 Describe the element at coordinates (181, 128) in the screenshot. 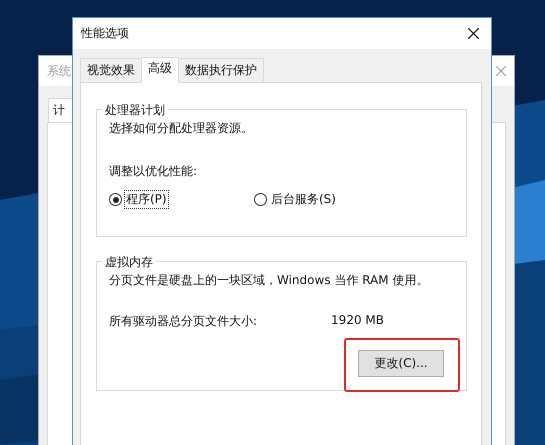

I see `description: 选择如何分配处理器资源。` at that location.